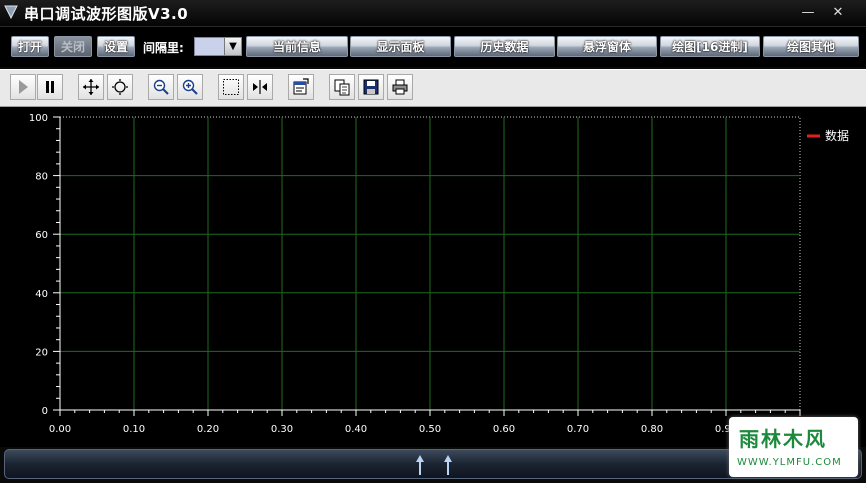 This screenshot has height=483, width=866. I want to click on zoom-box-icon, so click(120, 87).